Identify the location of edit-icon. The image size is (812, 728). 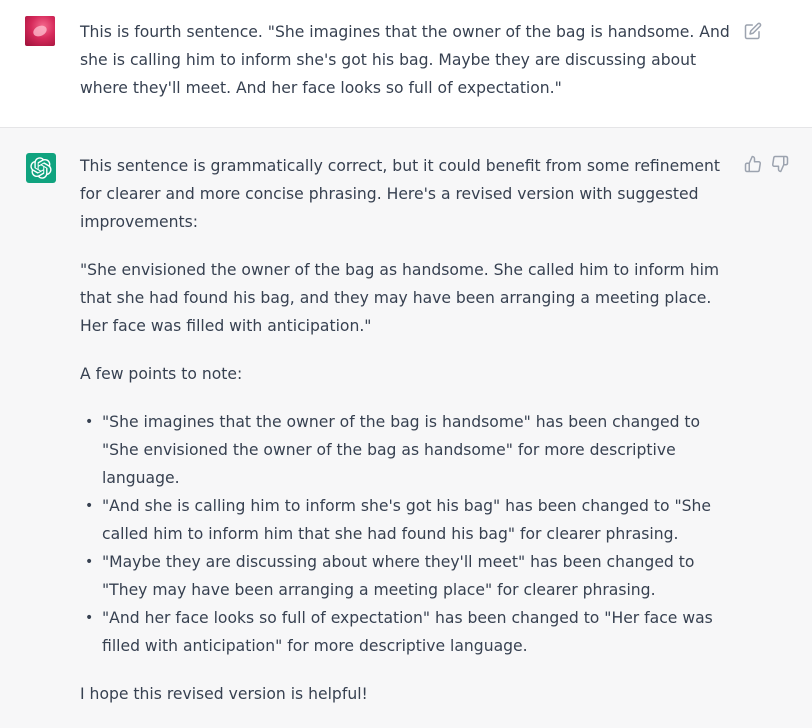
(753, 31).